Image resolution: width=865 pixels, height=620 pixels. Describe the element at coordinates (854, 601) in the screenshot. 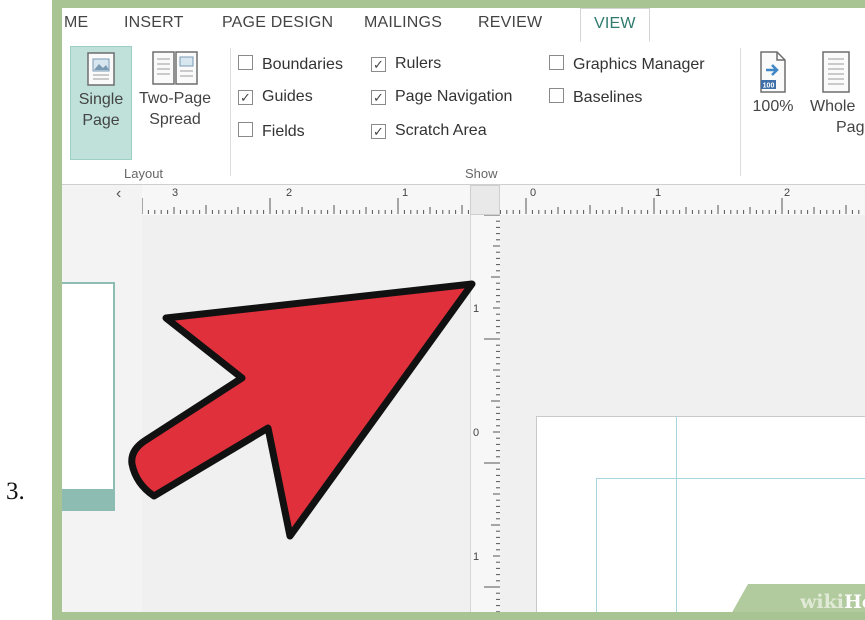

I see `watermark-part-2: How` at that location.